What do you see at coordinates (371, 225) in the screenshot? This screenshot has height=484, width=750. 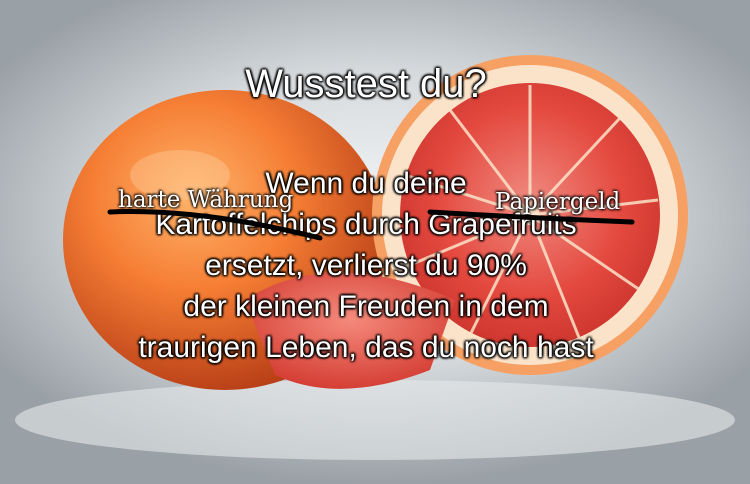 I see `strikethrough-marks` at bounding box center [371, 225].